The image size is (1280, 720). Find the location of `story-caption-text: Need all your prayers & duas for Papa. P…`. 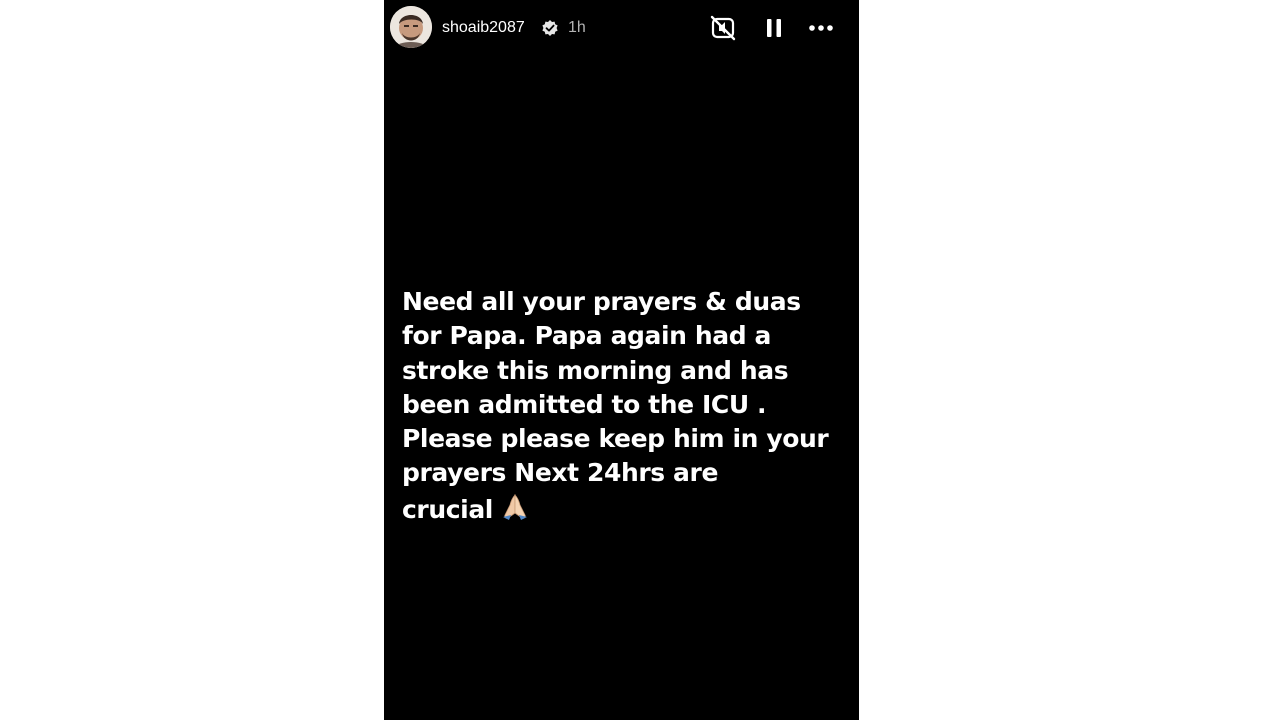

story-caption-text: Need all your prayers & duas for Papa. P… is located at coordinates (615, 405).